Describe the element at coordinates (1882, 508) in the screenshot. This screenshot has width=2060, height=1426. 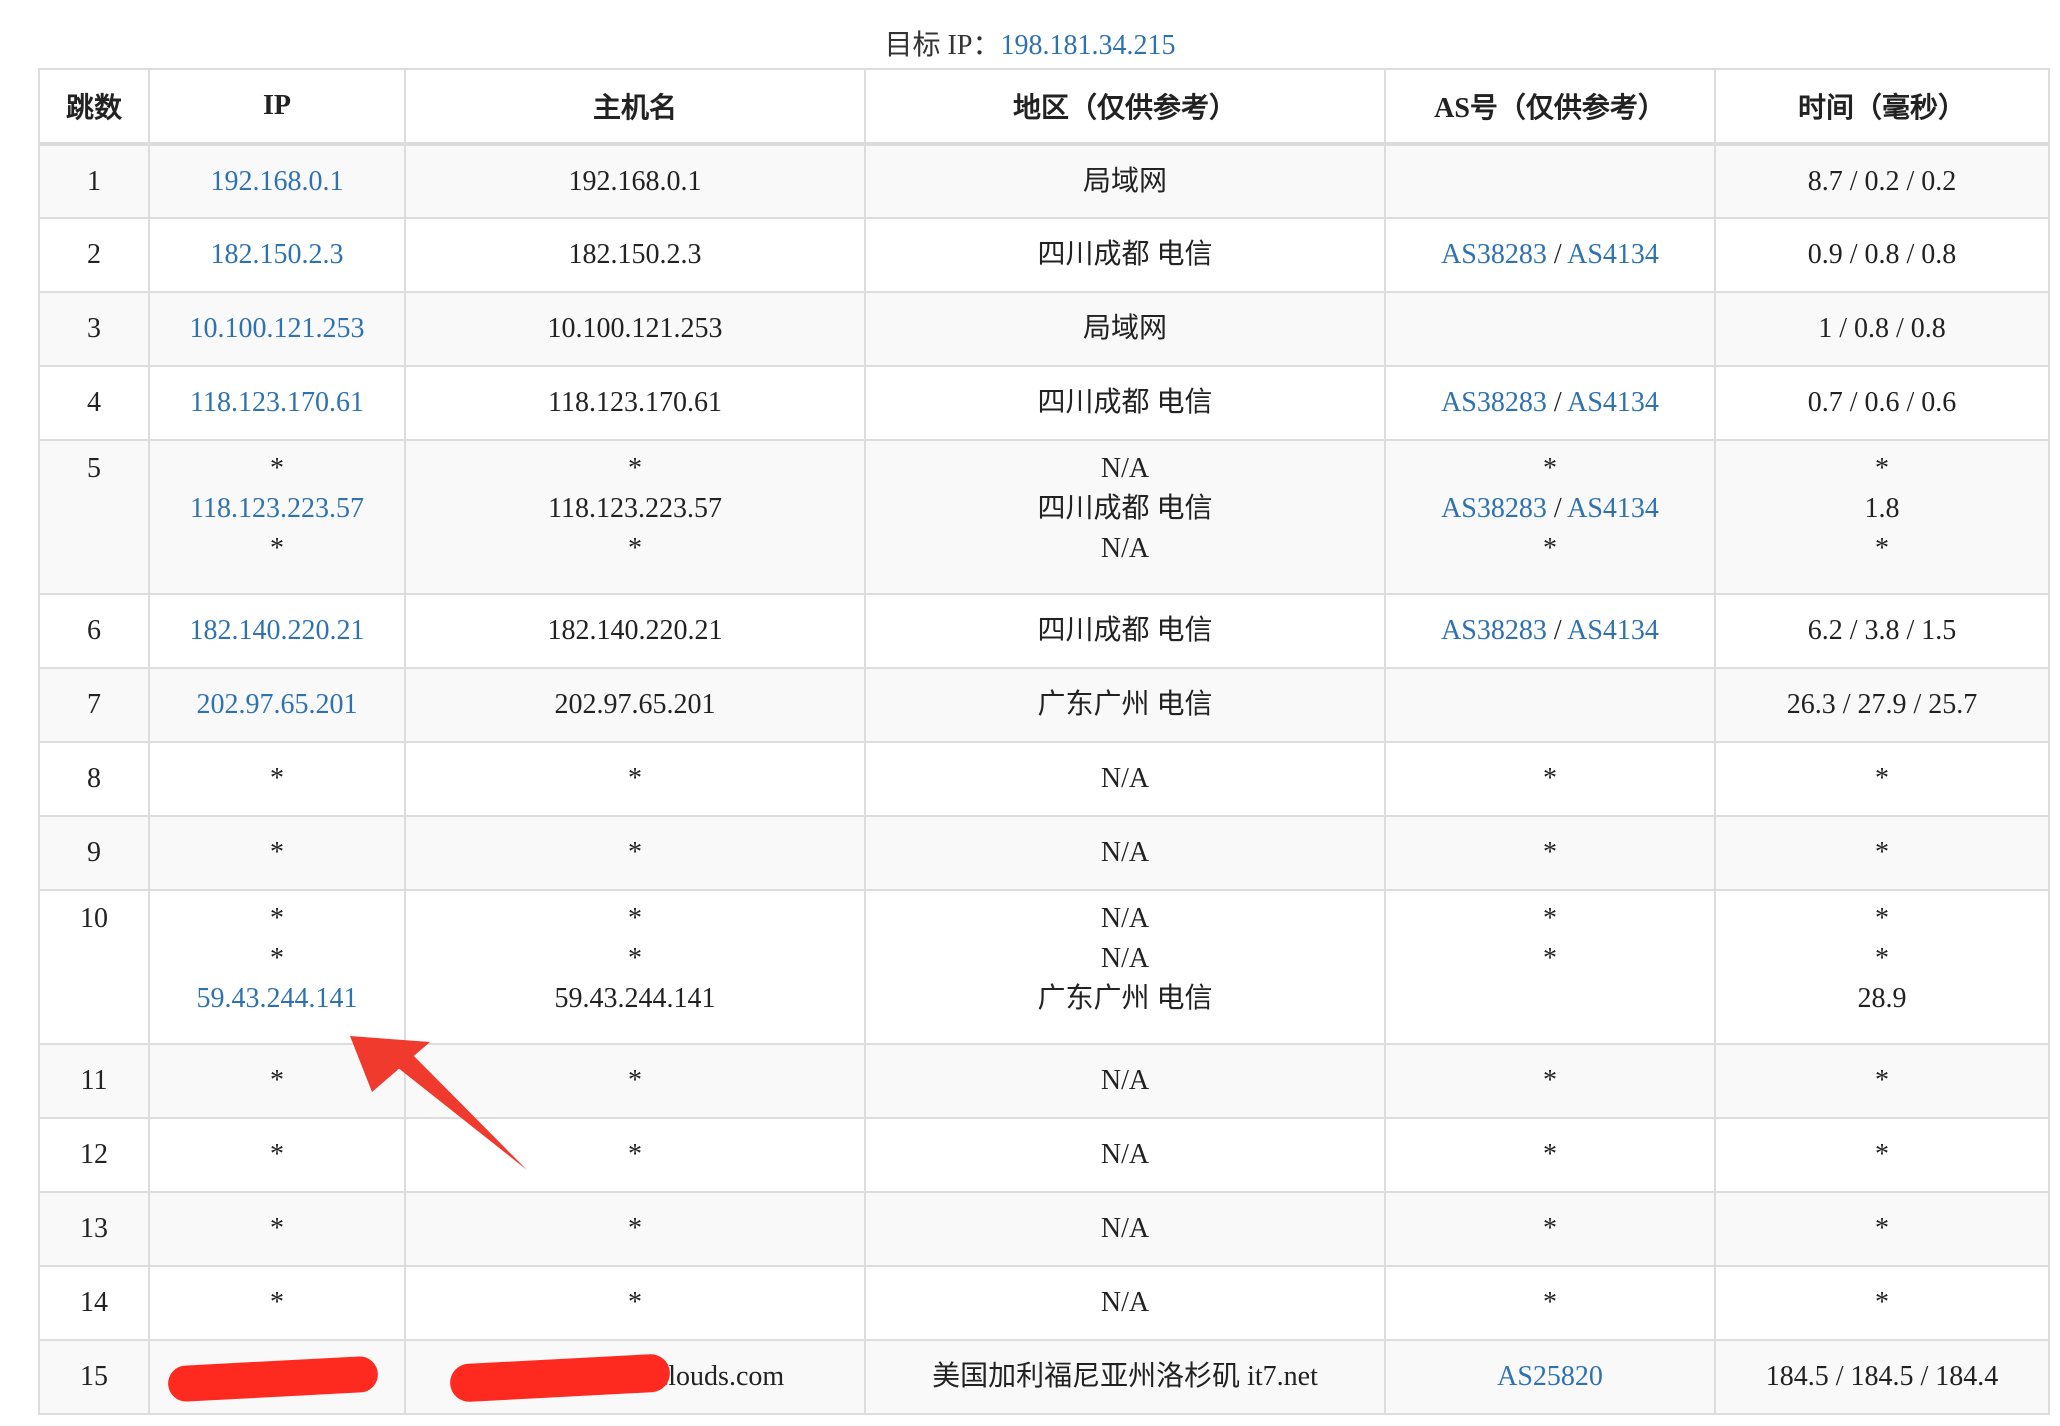
I see `time-text: 1.8` at that location.